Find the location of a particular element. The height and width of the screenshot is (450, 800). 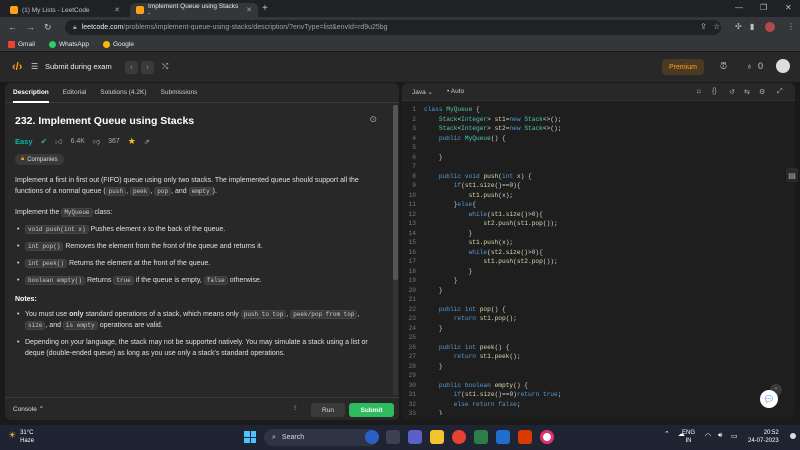

code-line: 16 while(st2.size()>0){ is located at coordinates (598, 253).